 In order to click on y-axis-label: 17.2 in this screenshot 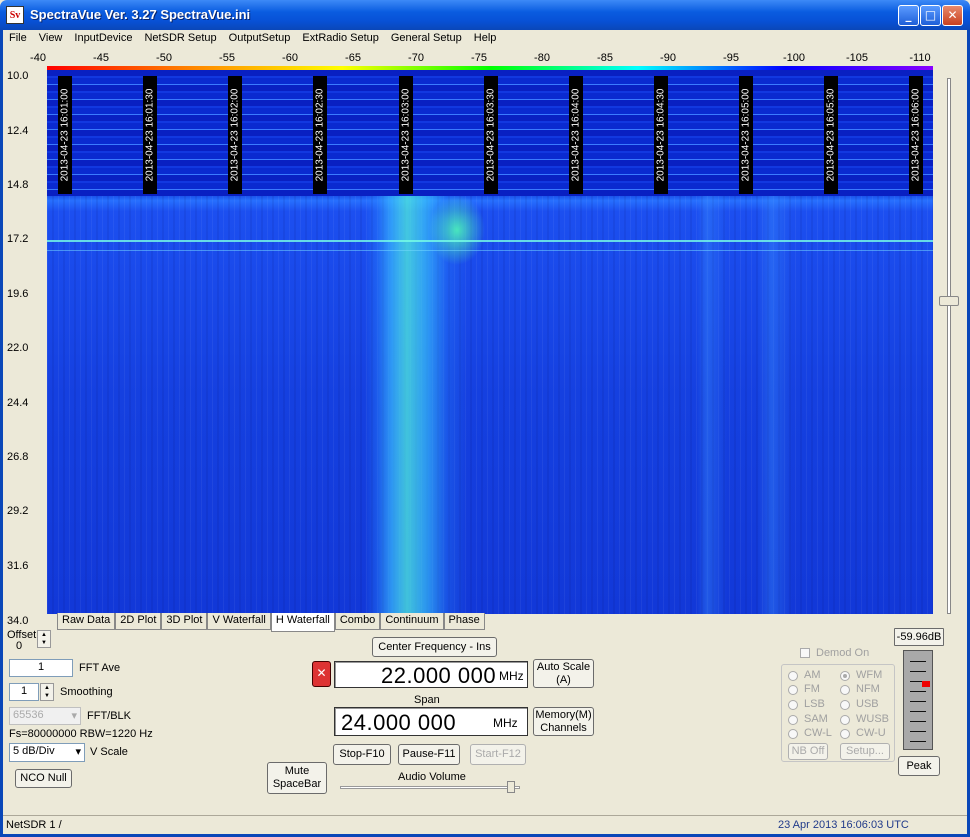, I will do `click(18, 239)`.